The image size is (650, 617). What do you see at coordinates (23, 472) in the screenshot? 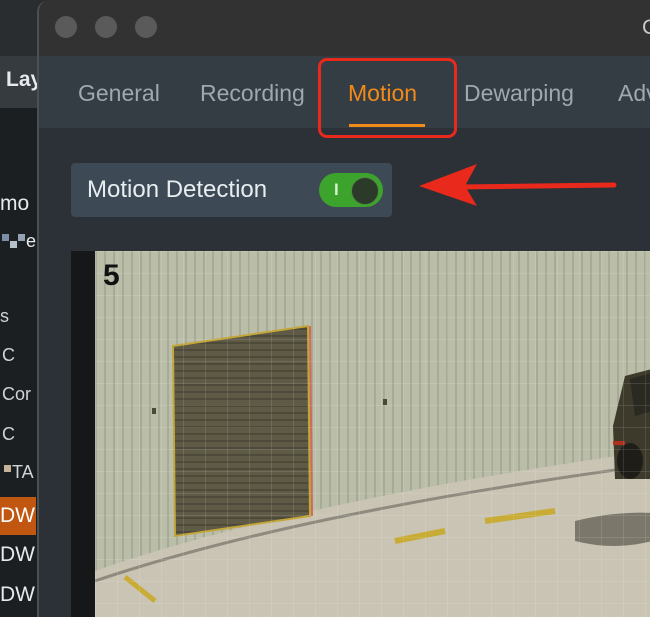
I see `bg-list-item-camera-4: TA` at bounding box center [23, 472].